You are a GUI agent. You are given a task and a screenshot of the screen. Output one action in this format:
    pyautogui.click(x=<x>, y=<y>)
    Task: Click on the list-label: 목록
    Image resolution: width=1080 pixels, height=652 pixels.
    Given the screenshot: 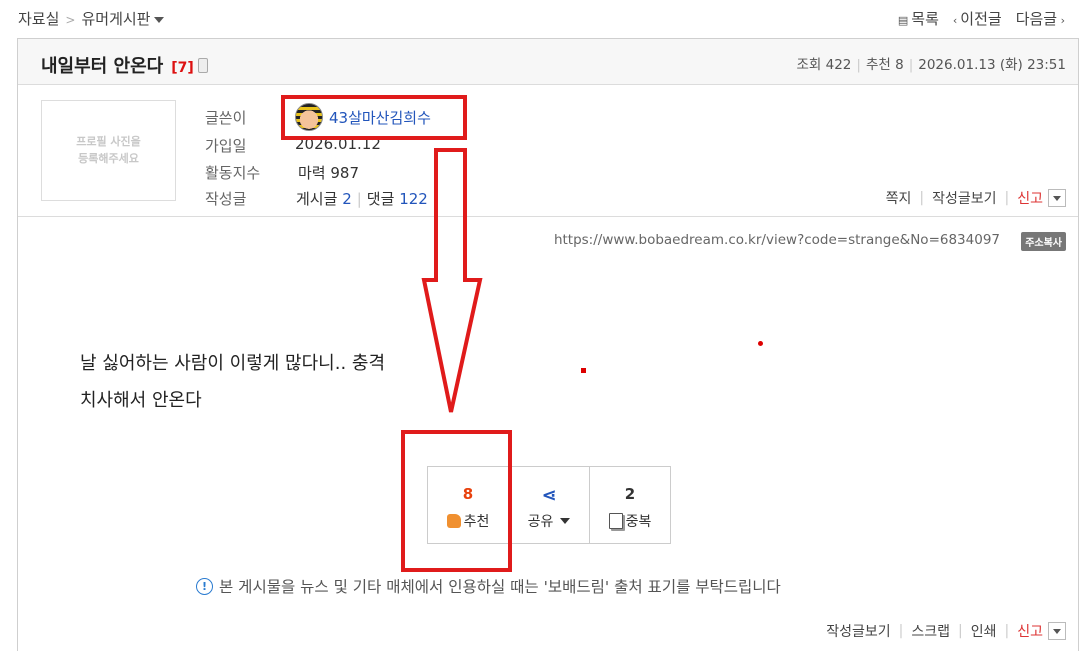 What is the action you would take?
    pyautogui.click(x=925, y=19)
    